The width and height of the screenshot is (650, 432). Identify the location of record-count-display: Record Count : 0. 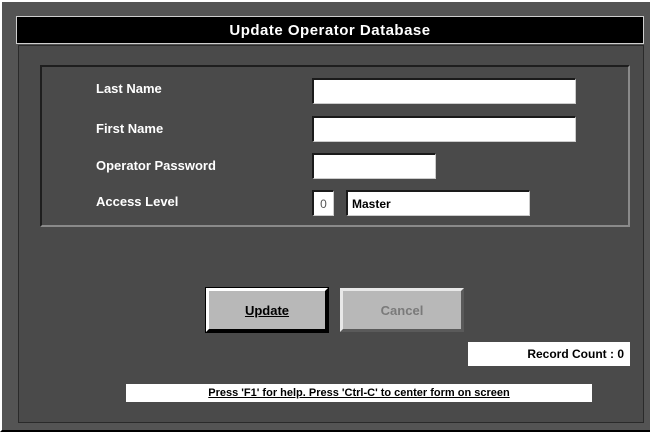
(549, 354).